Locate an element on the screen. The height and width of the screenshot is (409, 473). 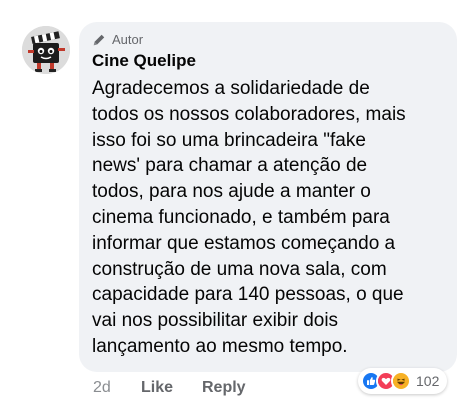
reaction-count: 102 is located at coordinates (428, 381).